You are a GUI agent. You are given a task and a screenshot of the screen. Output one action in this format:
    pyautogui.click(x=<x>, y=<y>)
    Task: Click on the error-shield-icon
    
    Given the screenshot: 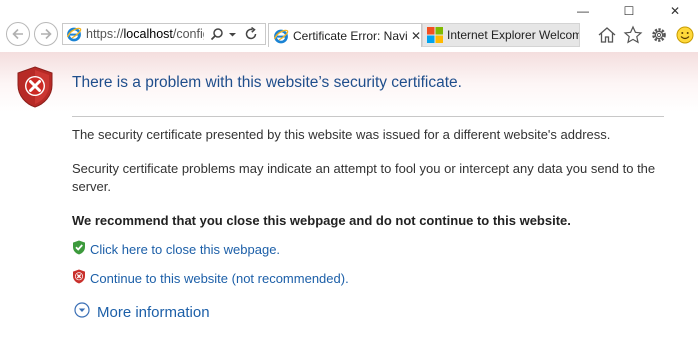 What is the action you would take?
    pyautogui.click(x=35, y=89)
    